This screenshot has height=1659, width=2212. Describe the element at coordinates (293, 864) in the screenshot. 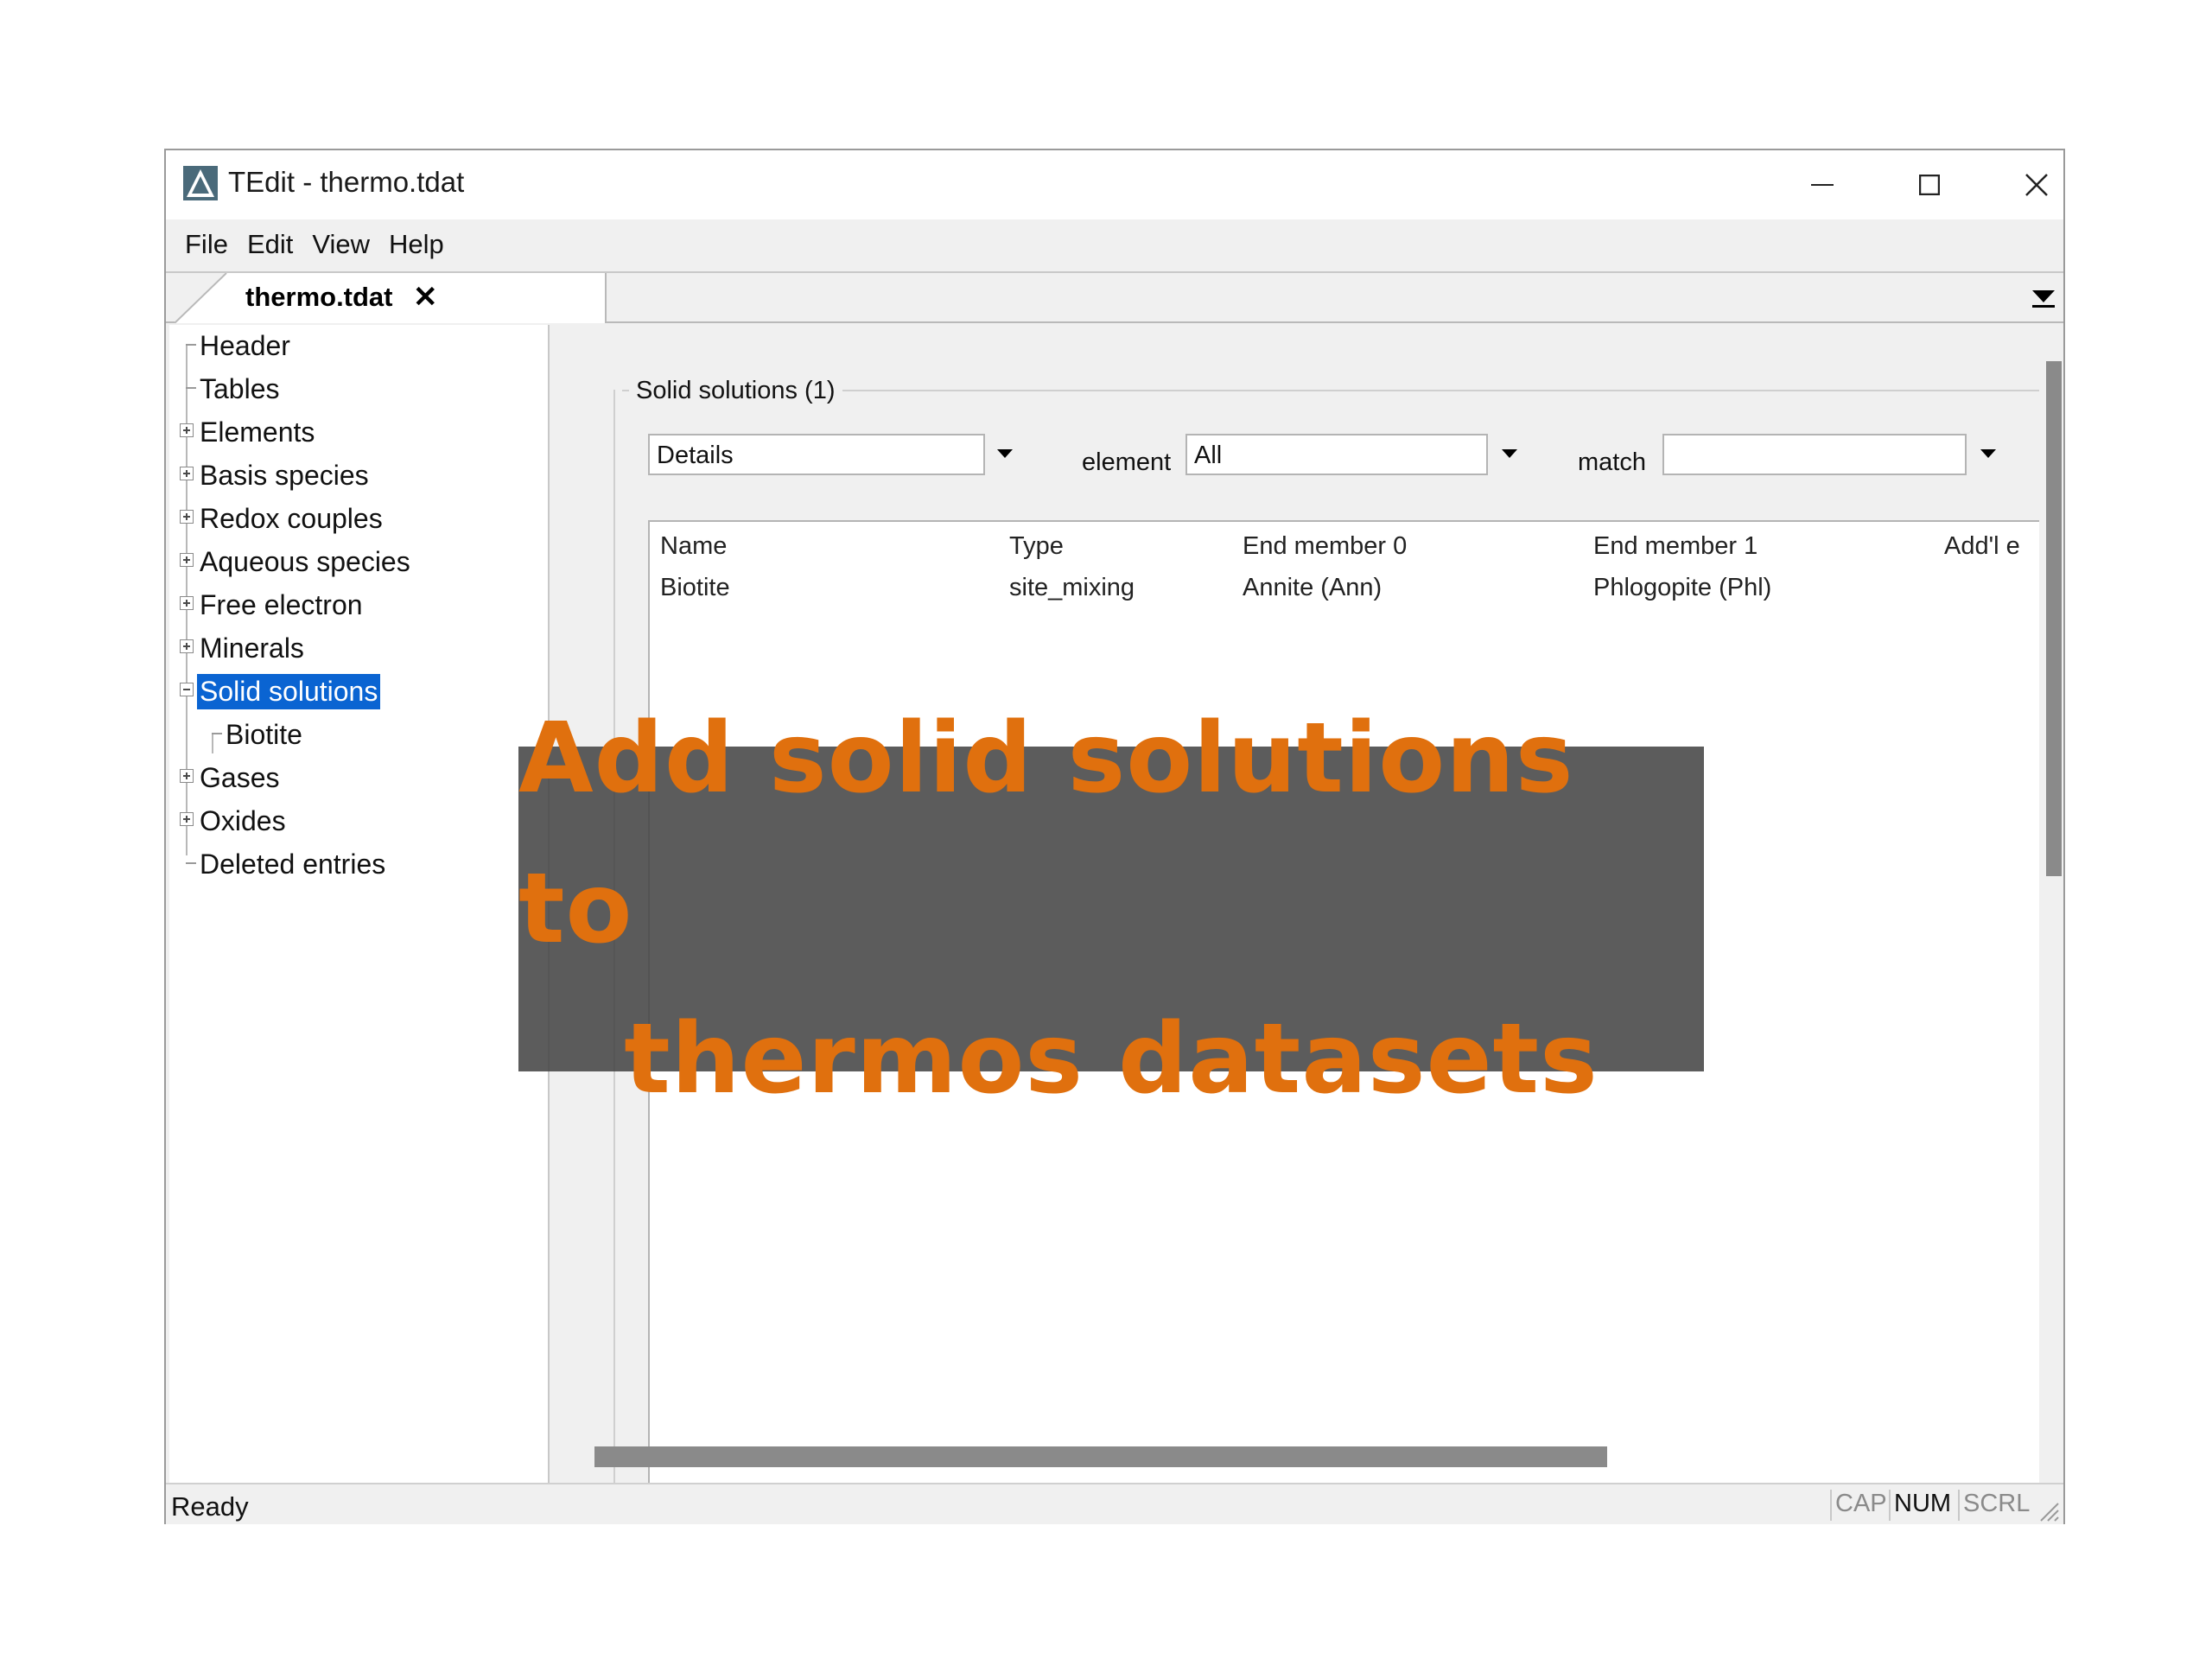

I see `tree-item-label: Deleted entries` at that location.